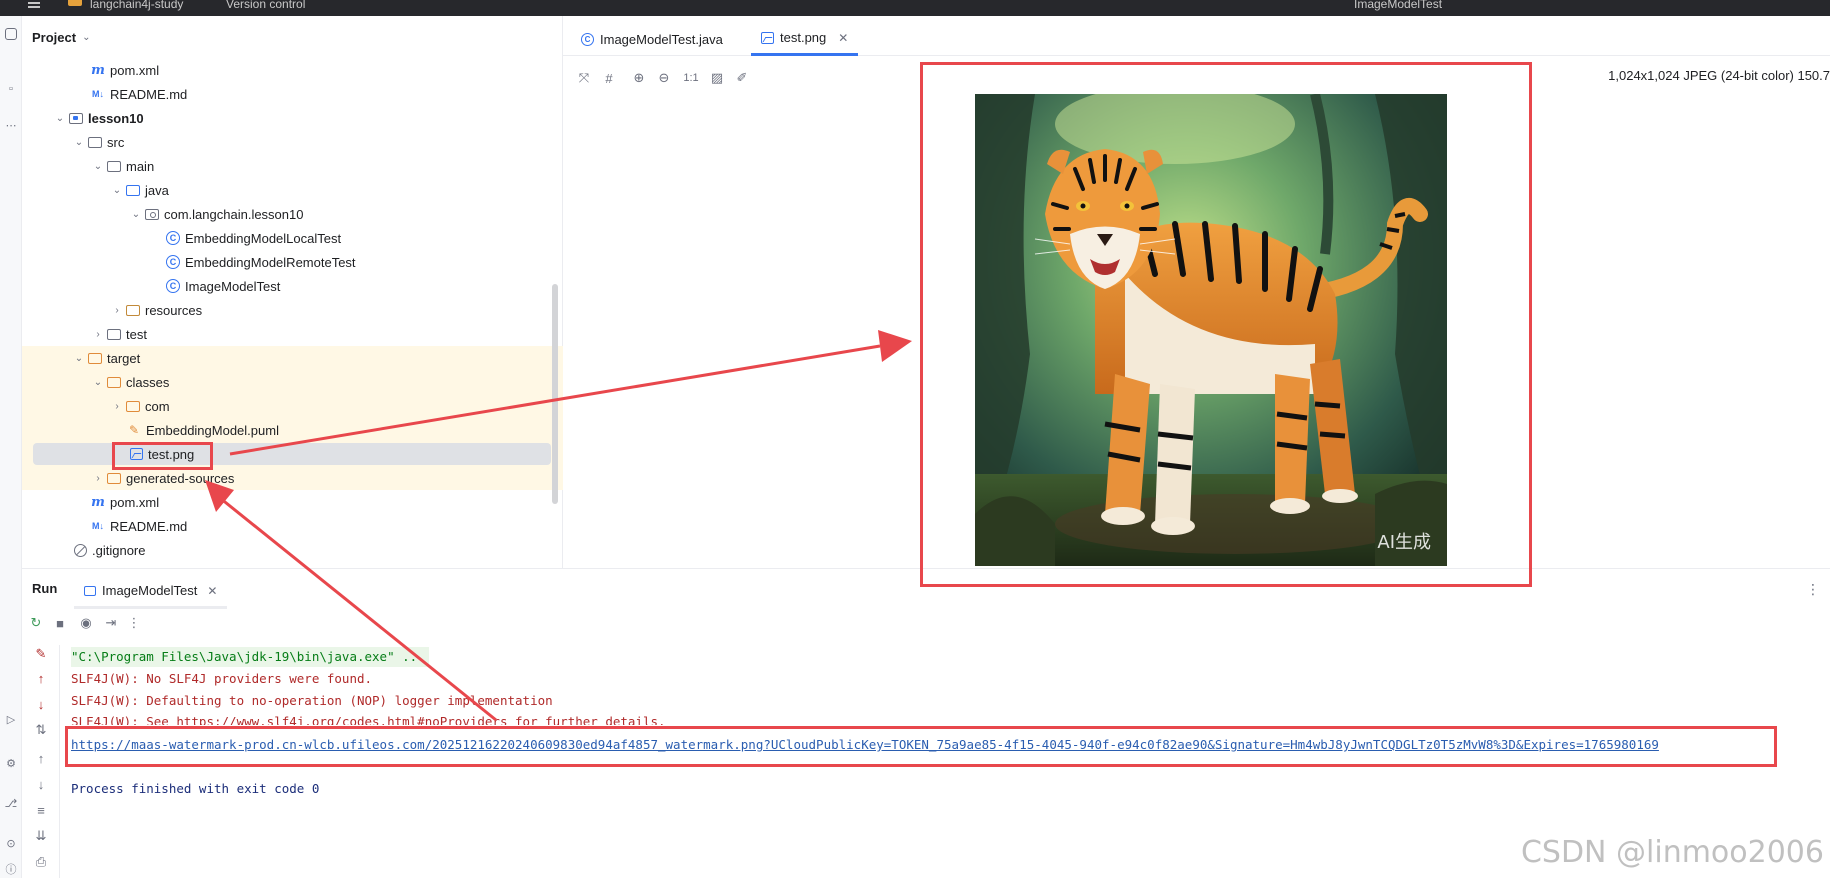 The width and height of the screenshot is (1830, 878). Describe the element at coordinates (75, 3) in the screenshot. I see `project-logo-icon` at that location.